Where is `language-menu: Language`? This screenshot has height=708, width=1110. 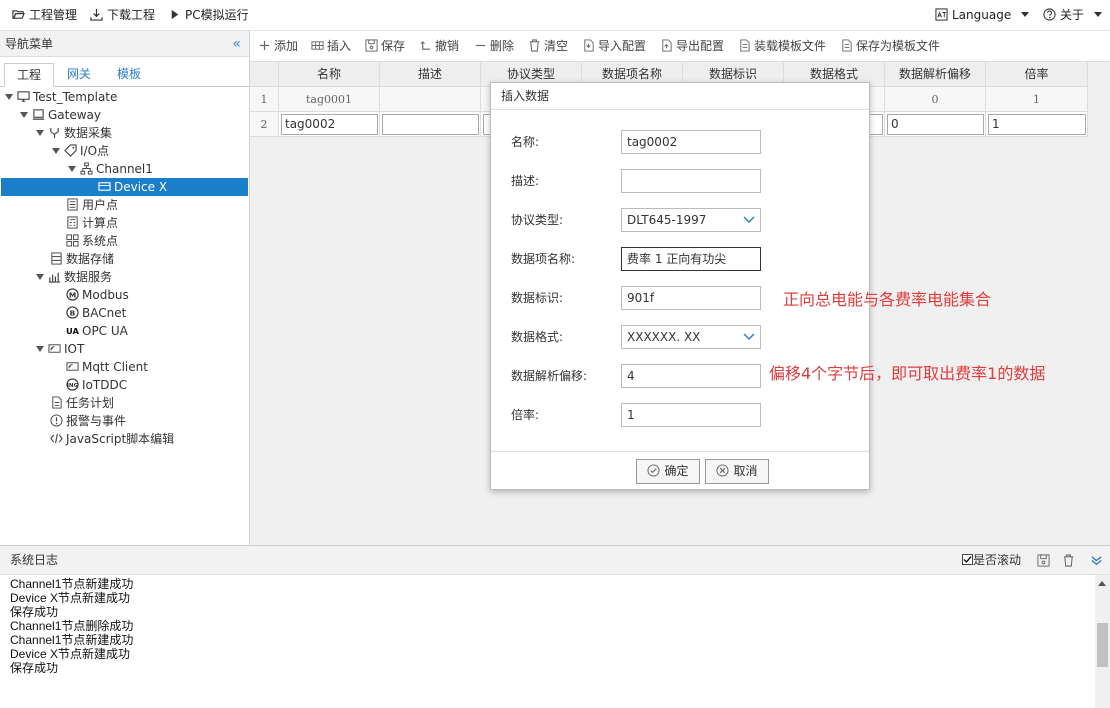 language-menu: Language is located at coordinates (982, 15).